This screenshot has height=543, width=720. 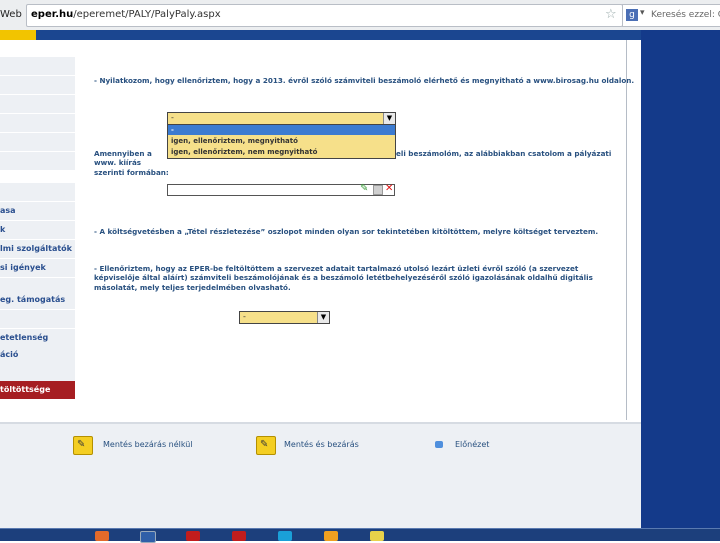 What do you see at coordinates (378, 190) in the screenshot?
I see `save-icon` at bounding box center [378, 190].